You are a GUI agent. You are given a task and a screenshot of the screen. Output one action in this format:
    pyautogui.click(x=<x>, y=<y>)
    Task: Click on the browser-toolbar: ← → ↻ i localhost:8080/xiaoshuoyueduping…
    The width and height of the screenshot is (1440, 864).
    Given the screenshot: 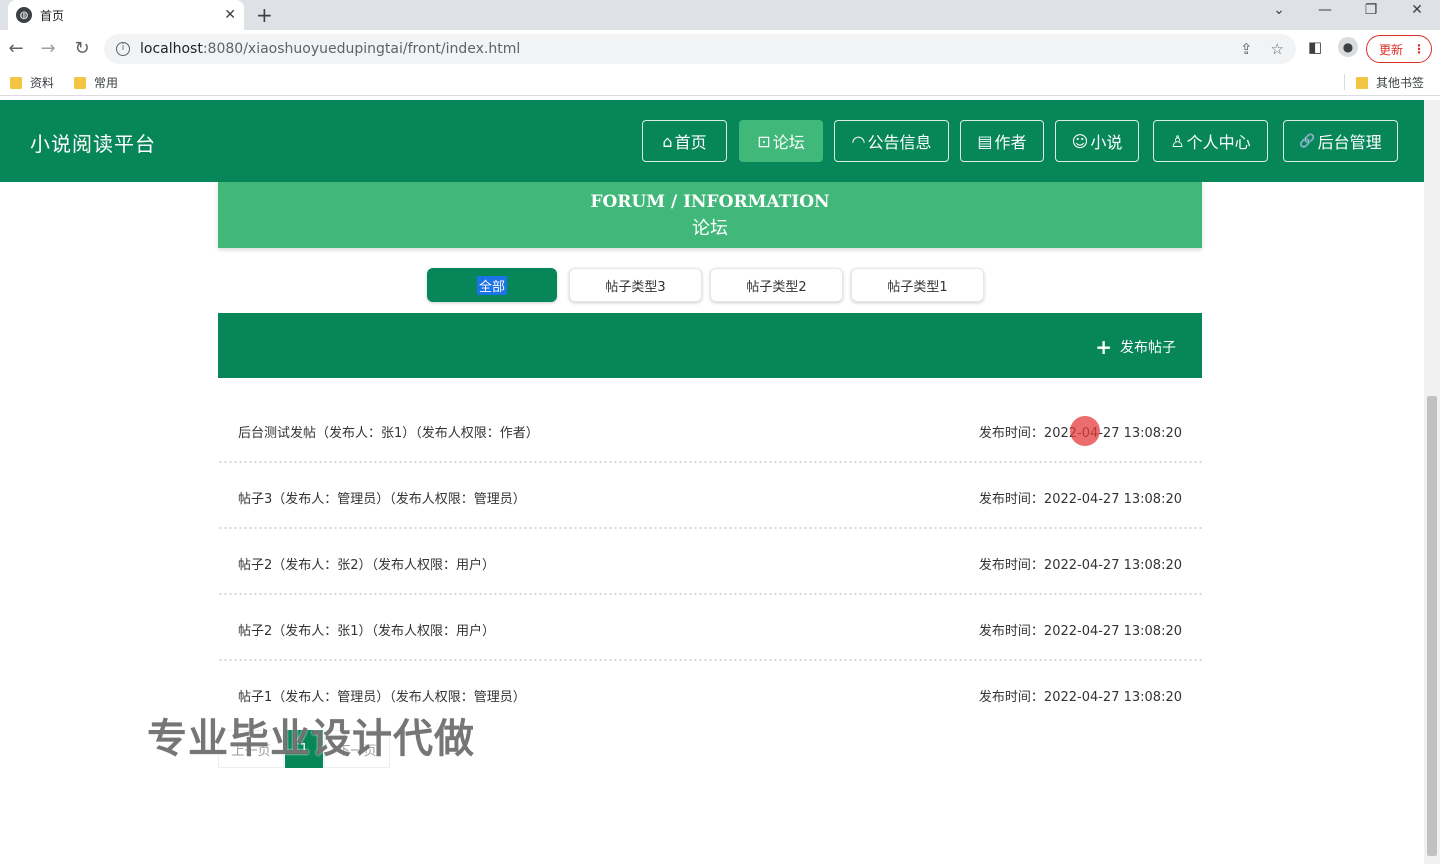 What is the action you would take?
    pyautogui.click(x=720, y=49)
    